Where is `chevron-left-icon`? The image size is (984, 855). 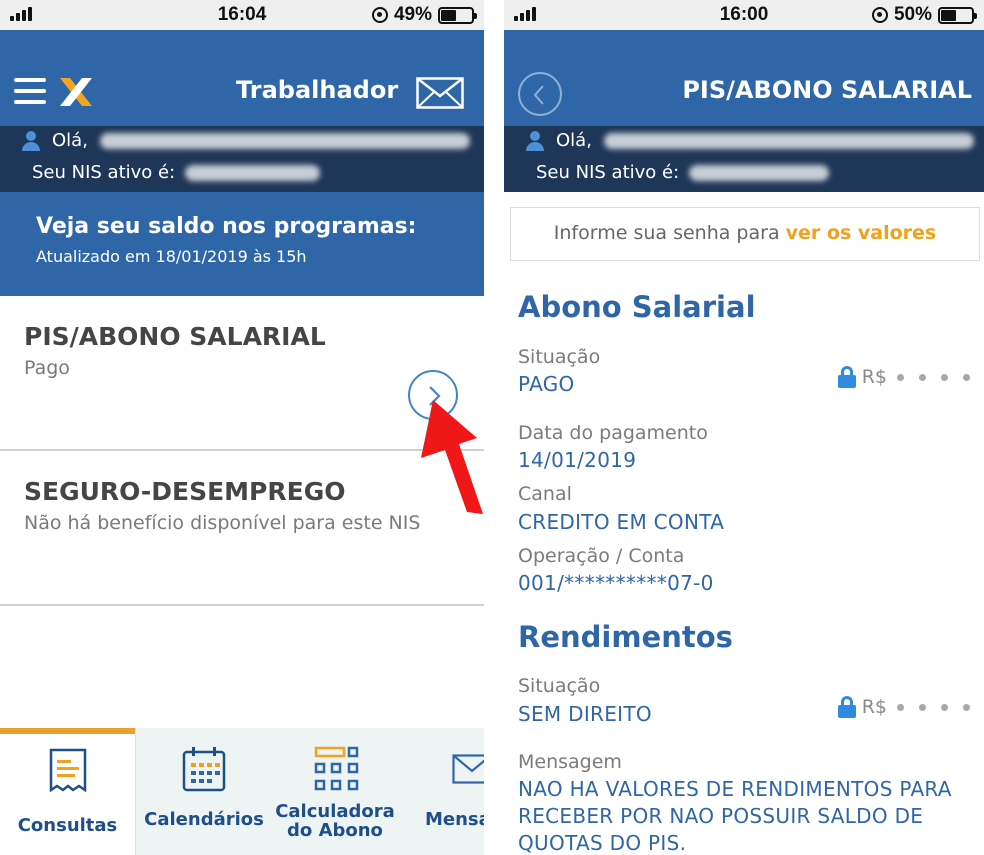
chevron-left-icon is located at coordinates (538, 95).